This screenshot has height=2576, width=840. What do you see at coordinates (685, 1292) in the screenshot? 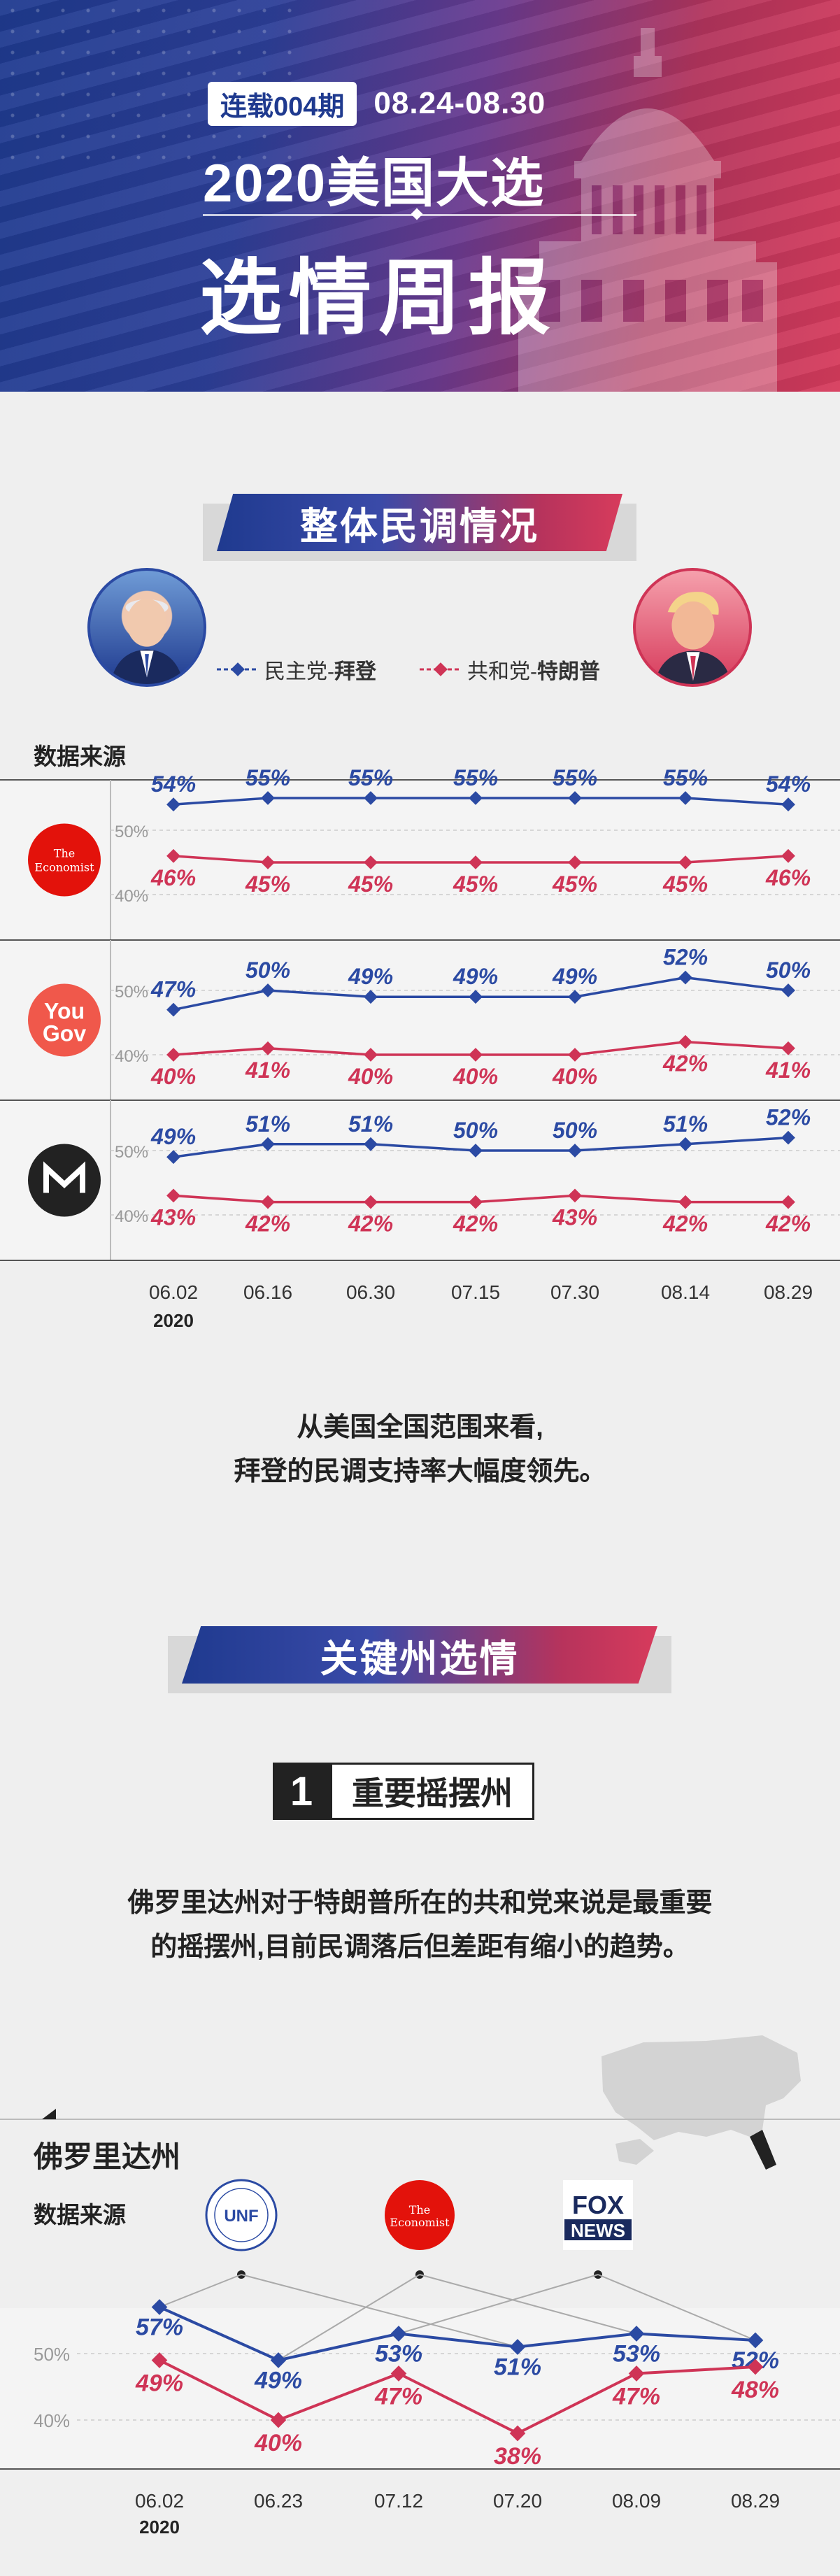
I see `x-tick-label: 08.14` at bounding box center [685, 1292].